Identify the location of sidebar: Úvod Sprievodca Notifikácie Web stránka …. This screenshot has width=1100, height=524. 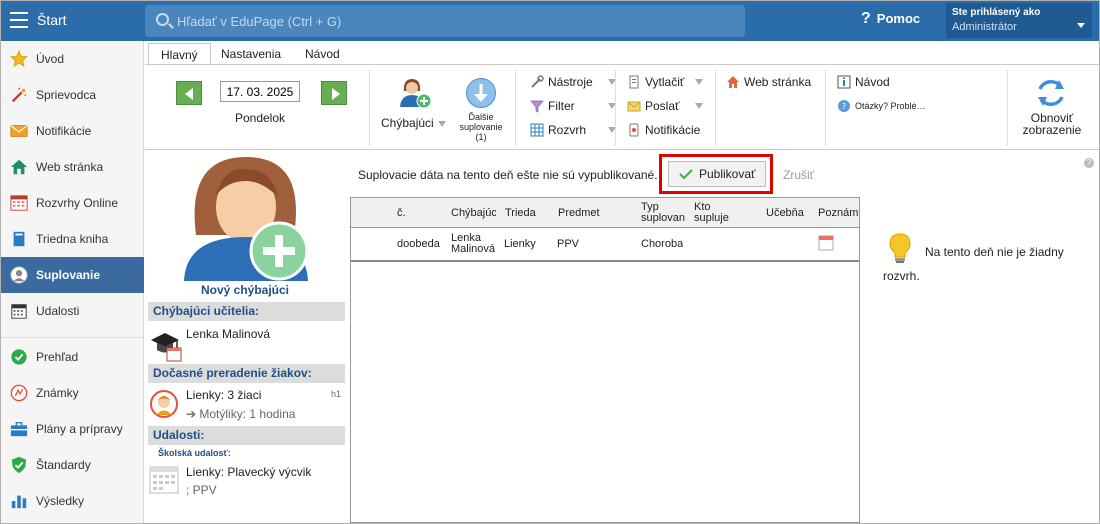
(72, 282).